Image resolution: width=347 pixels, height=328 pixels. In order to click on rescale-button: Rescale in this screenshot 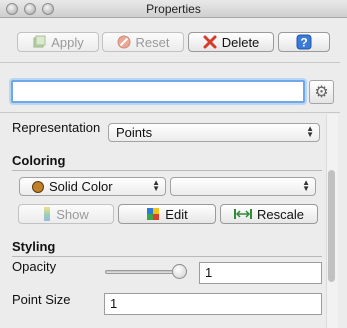, I will do `click(269, 214)`.